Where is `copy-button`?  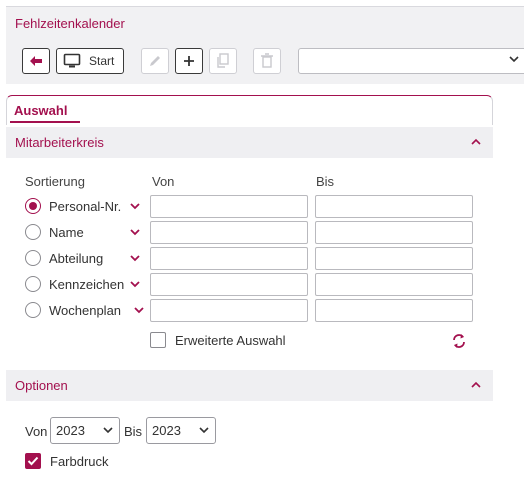 copy-button is located at coordinates (223, 61).